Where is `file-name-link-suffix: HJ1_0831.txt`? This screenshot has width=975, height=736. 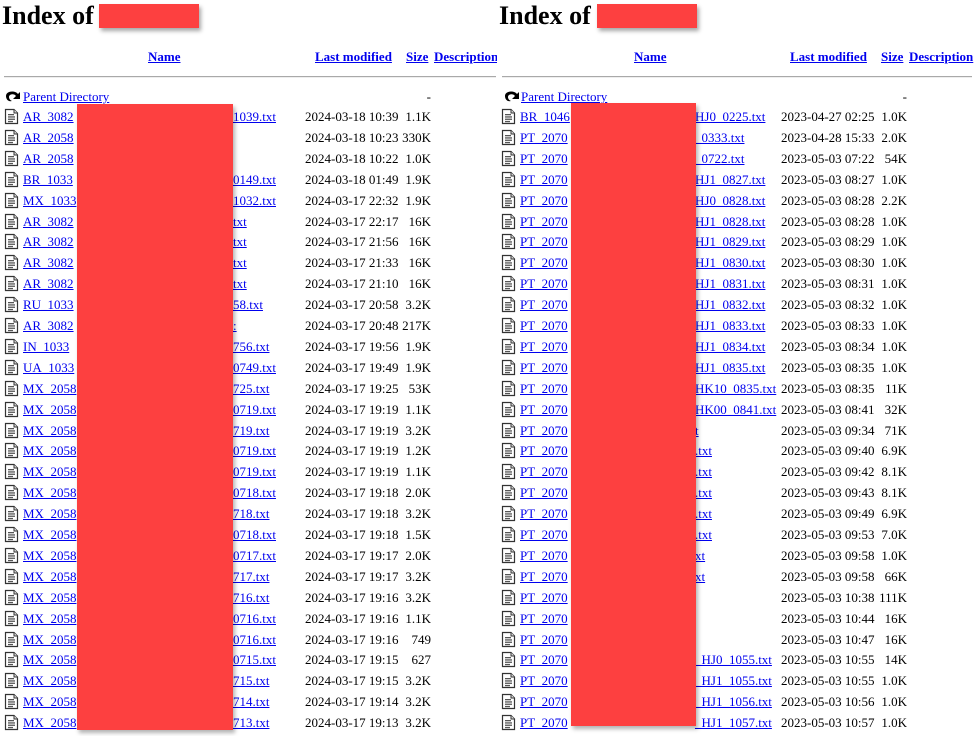 file-name-link-suffix: HJ1_0831.txt is located at coordinates (730, 283).